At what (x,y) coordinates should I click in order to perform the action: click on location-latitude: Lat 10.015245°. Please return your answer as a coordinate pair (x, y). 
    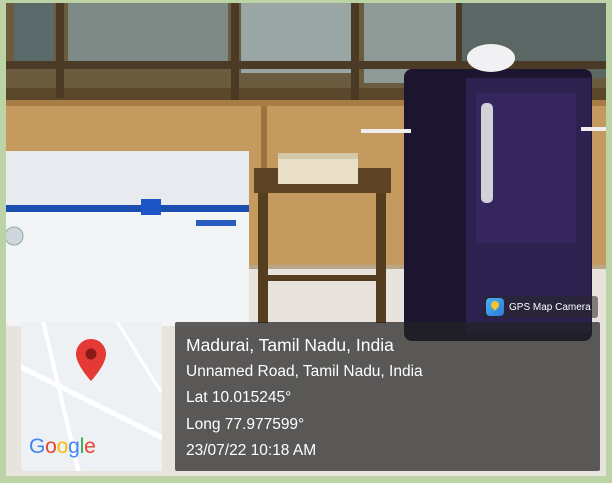
    Looking at the image, I should click on (239, 397).